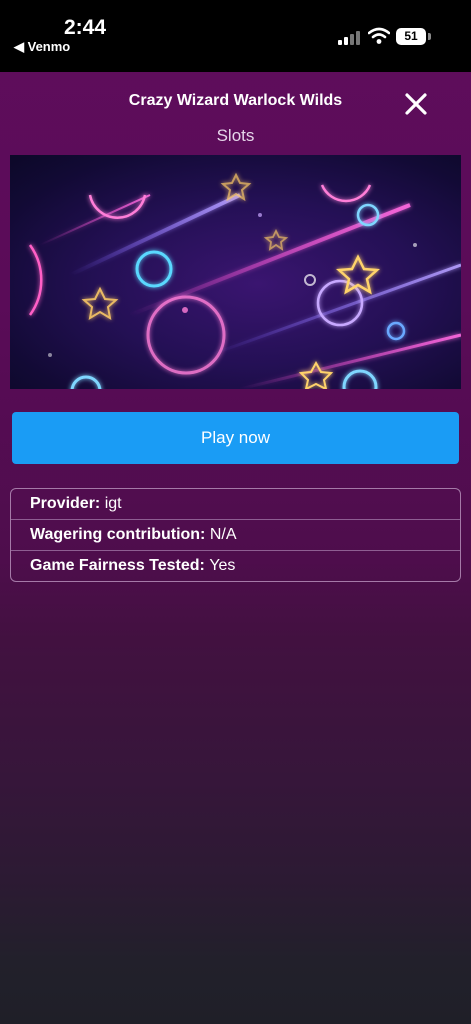 The image size is (471, 1024). I want to click on info-label: Game Fairness Tested:, so click(120, 565).